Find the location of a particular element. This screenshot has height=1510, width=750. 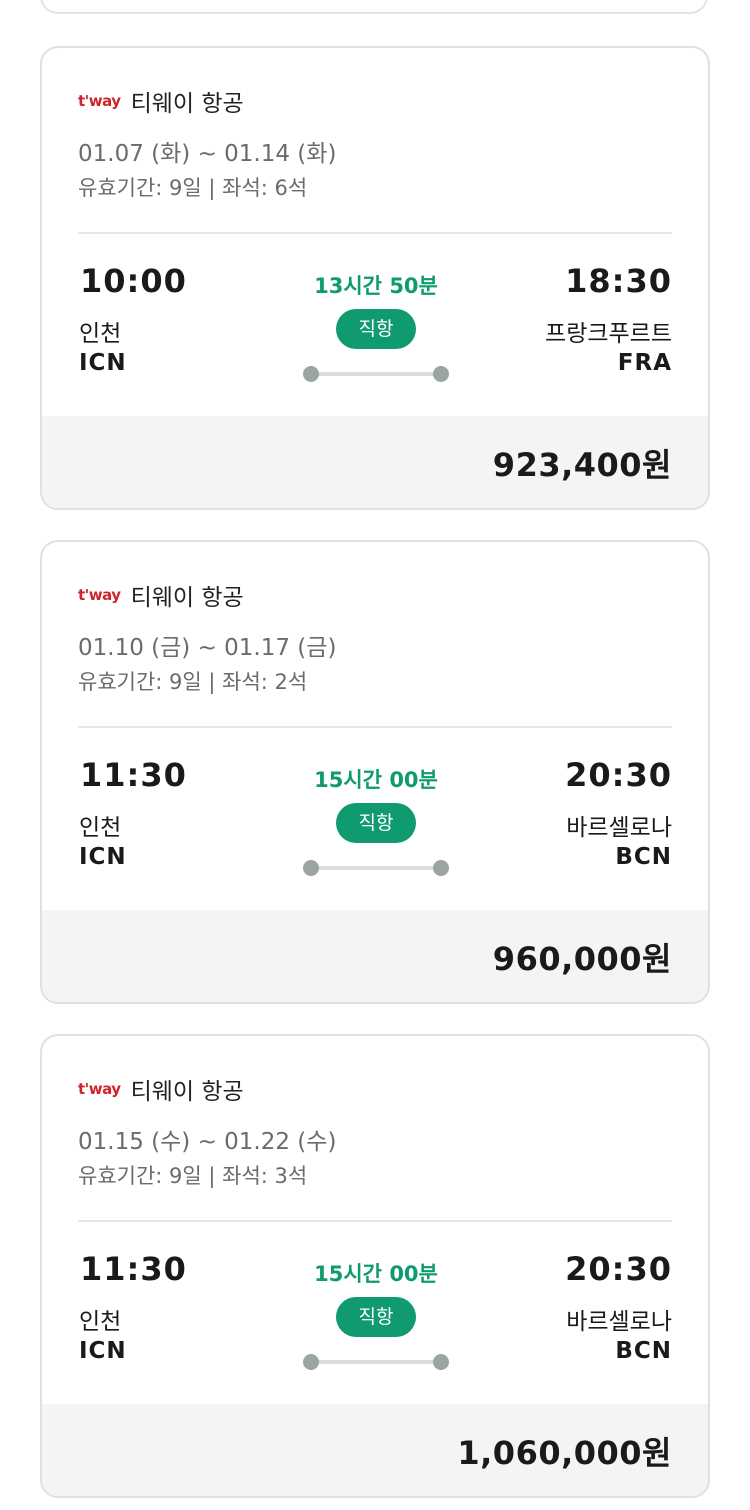

price-bar: 923,400원 is located at coordinates (375, 462).